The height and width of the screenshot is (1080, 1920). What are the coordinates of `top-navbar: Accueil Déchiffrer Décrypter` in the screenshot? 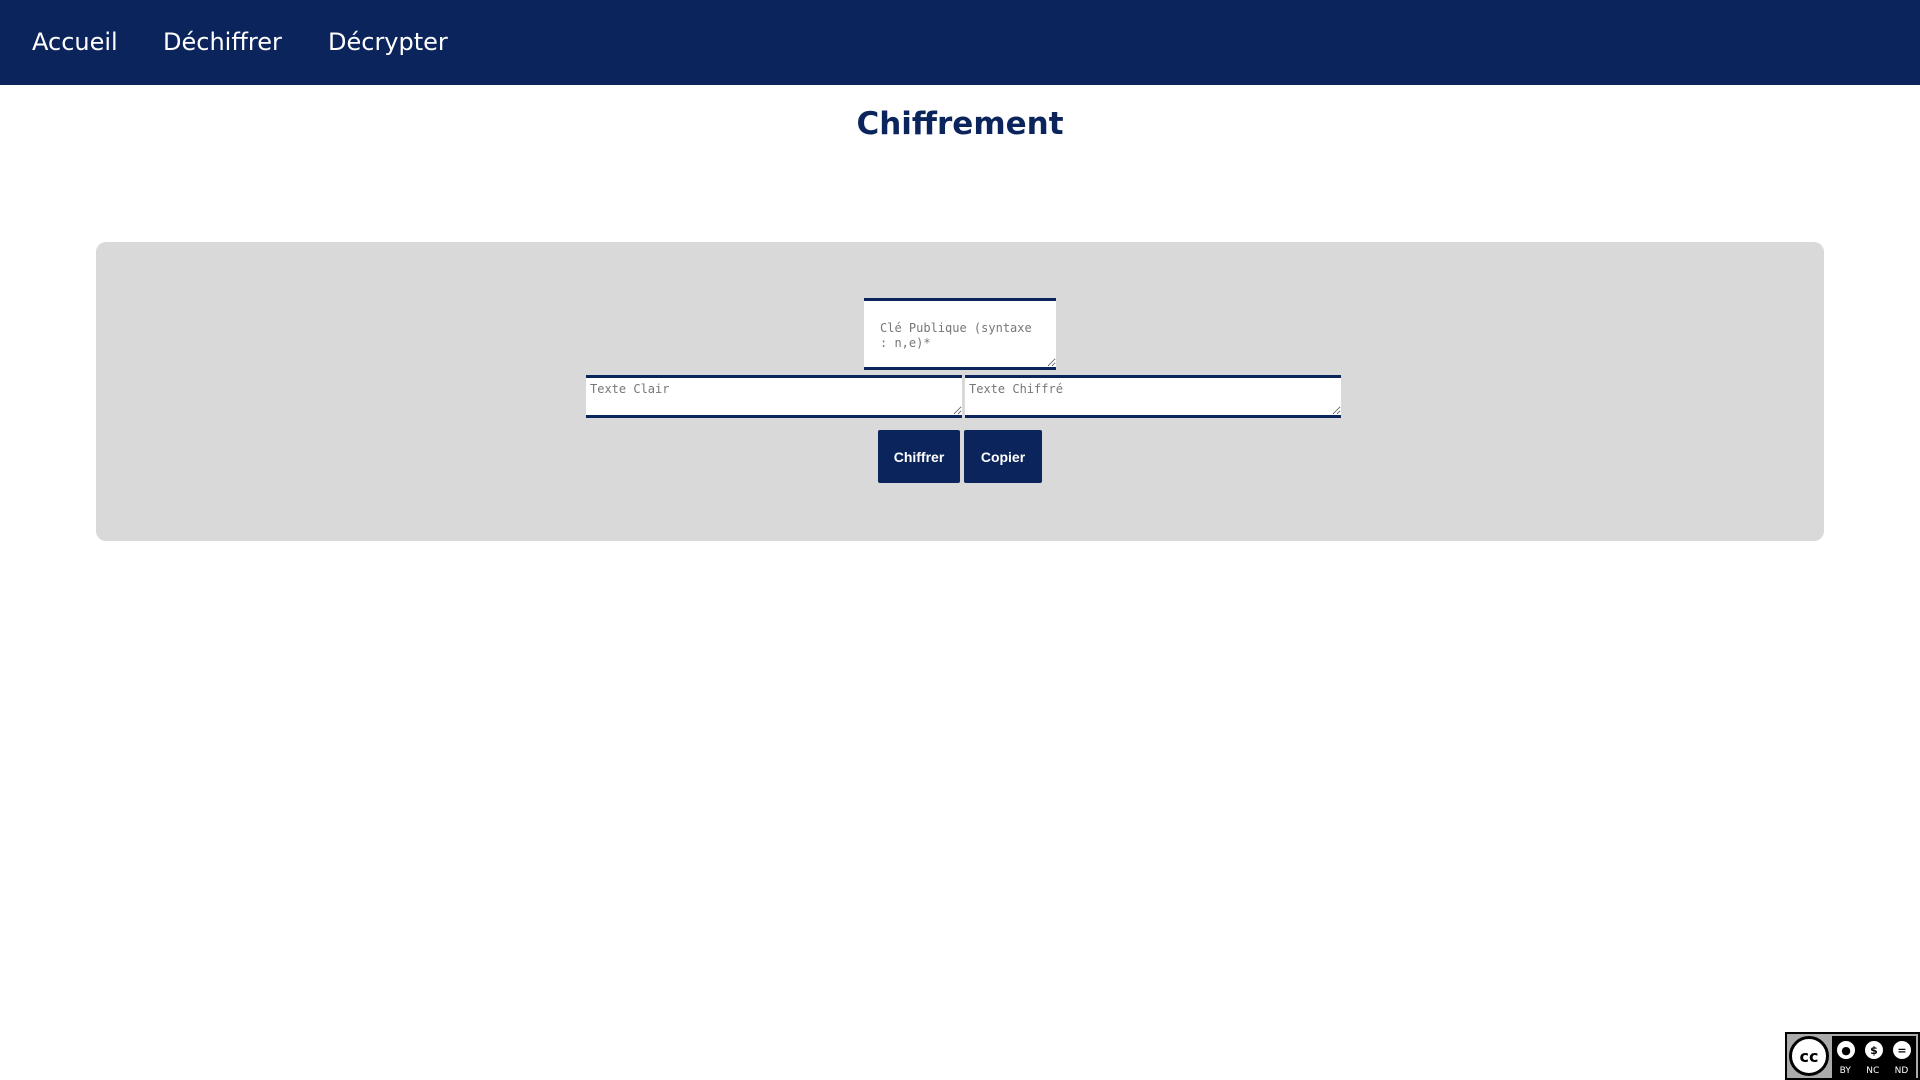 It's located at (960, 42).